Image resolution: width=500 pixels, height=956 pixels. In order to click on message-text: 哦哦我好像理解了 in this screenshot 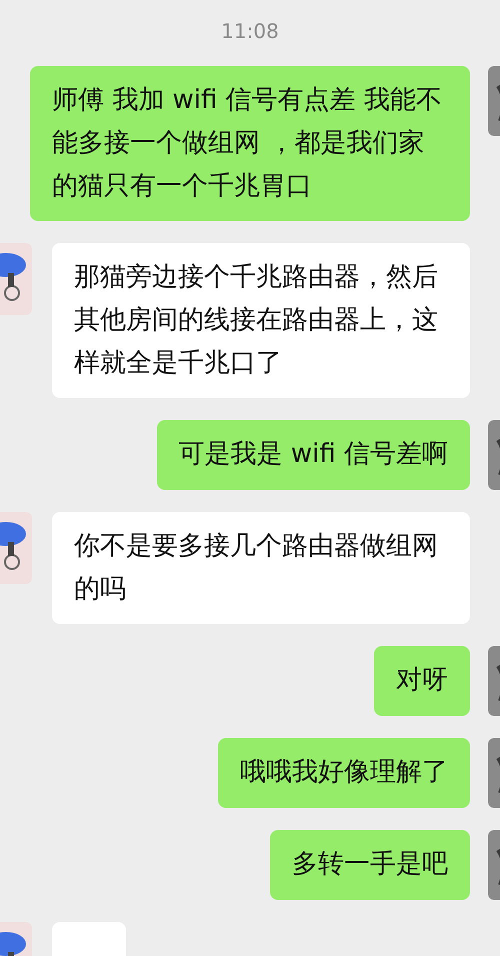, I will do `click(344, 772)`.